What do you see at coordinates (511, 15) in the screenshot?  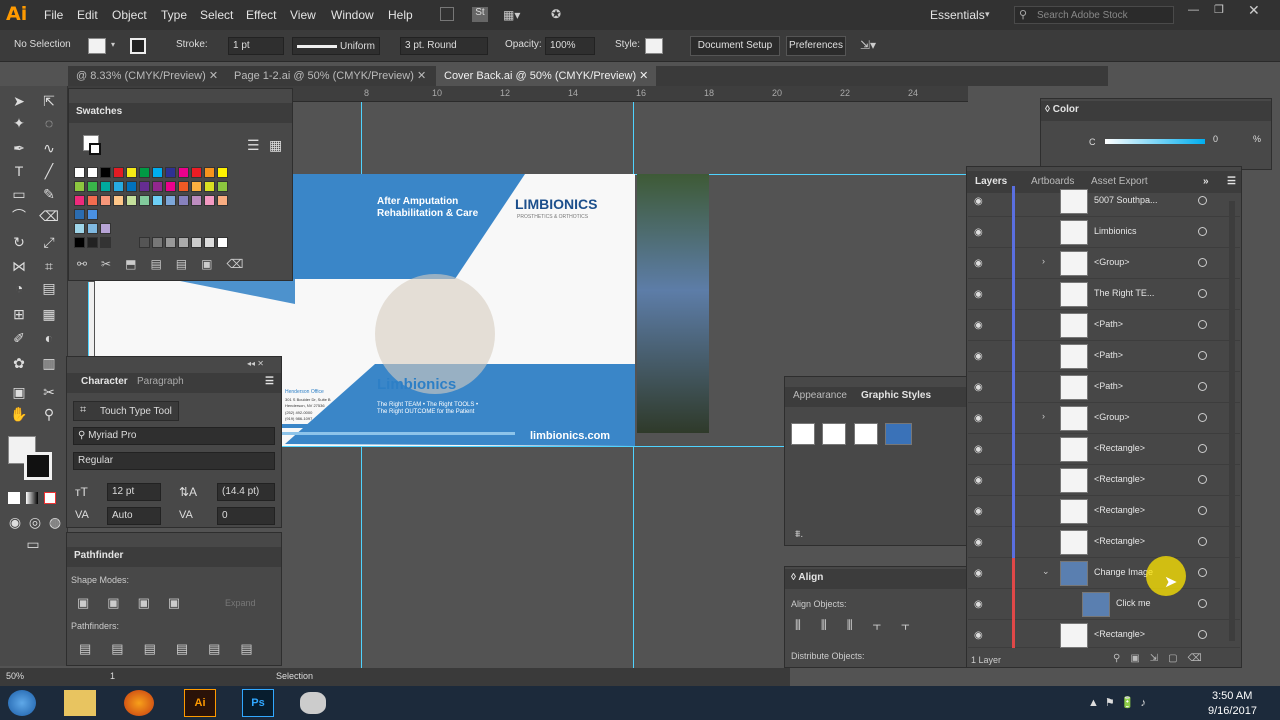 I see `arrange-documents-icon: ▦▾` at bounding box center [511, 15].